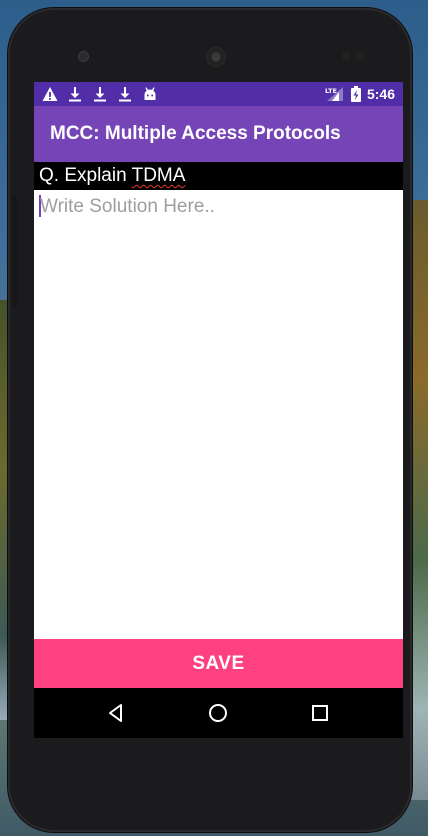  Describe the element at coordinates (150, 93) in the screenshot. I see `android-icon` at that location.